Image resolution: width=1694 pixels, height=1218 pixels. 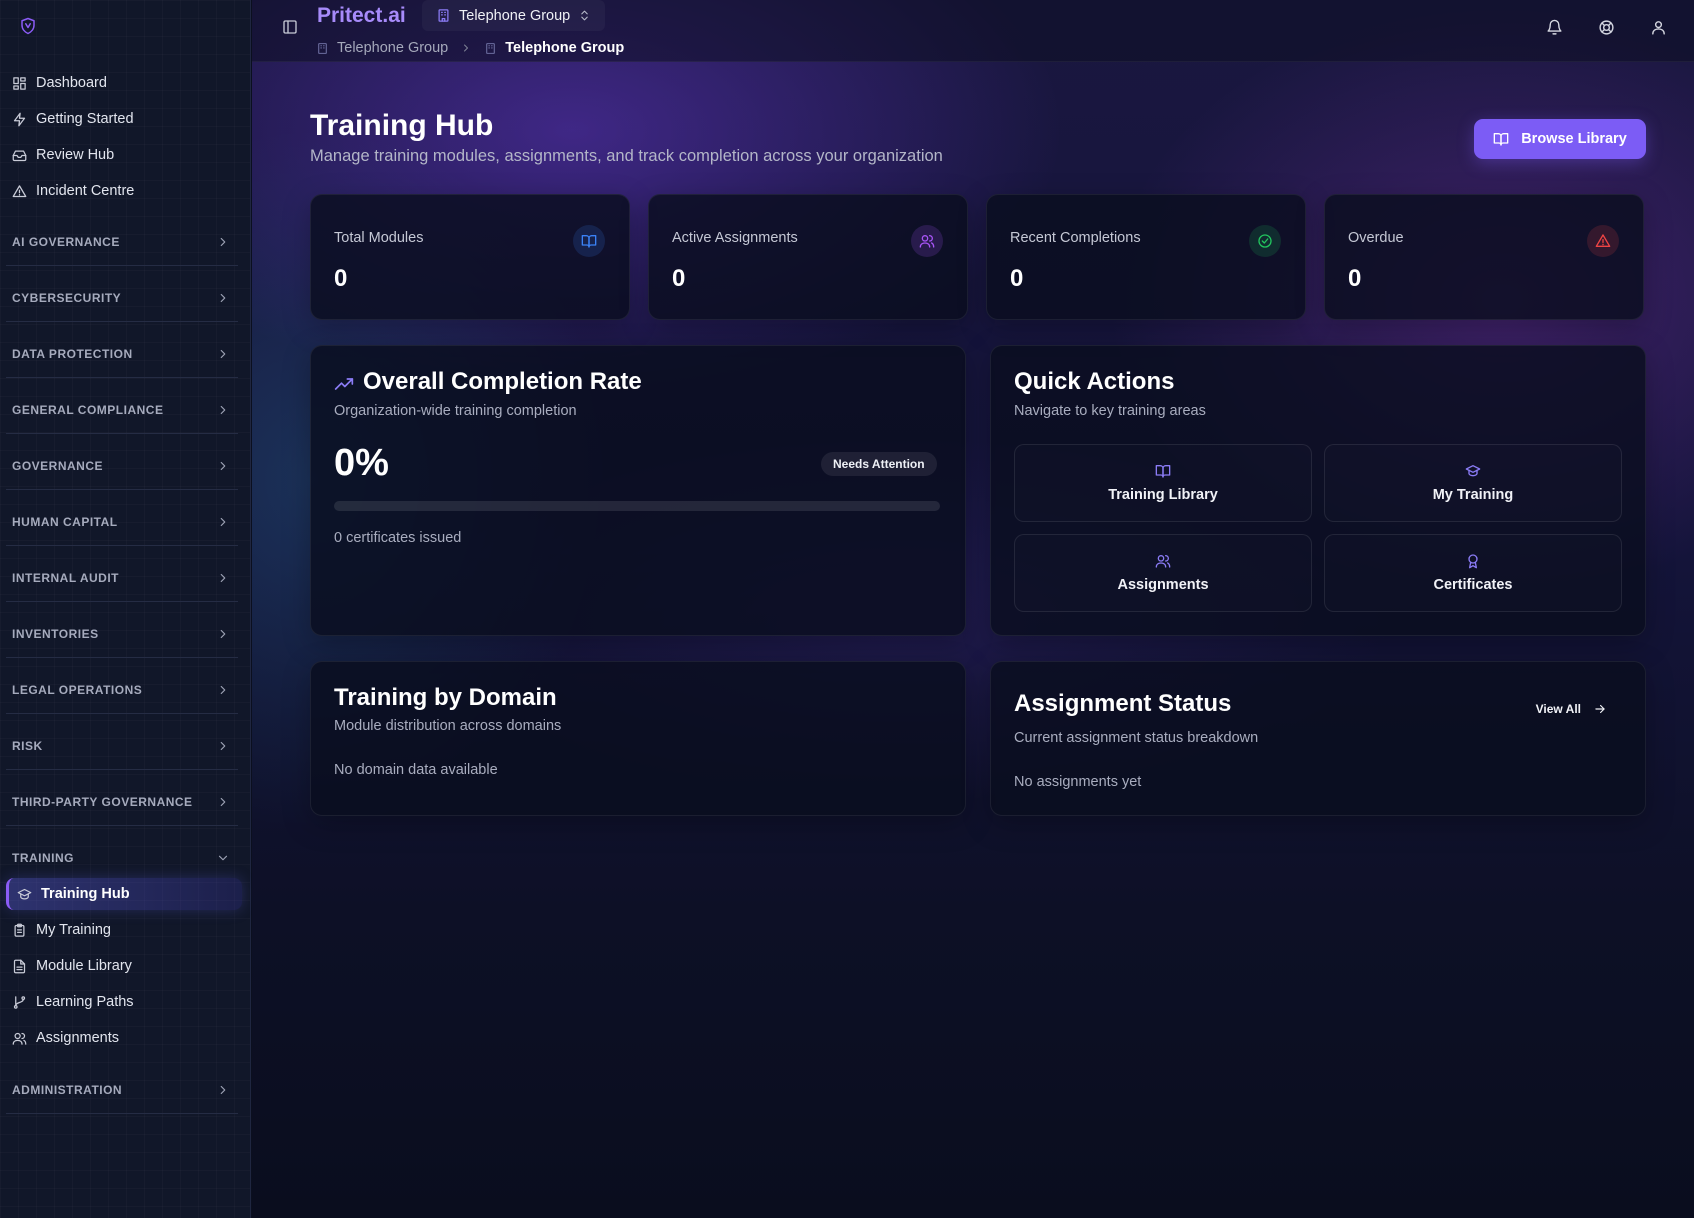 I want to click on sidebar-section-internal-audit: INTERNAL AUDIT, so click(x=122, y=578).